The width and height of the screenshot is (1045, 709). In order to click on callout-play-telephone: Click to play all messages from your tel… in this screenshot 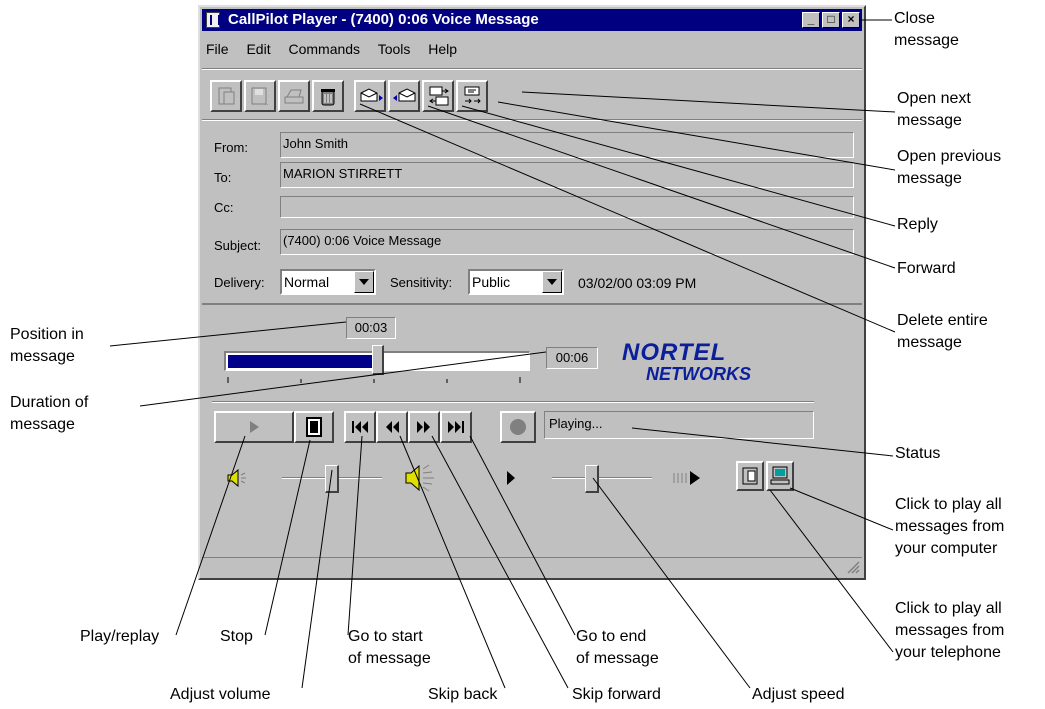, I will do `click(950, 630)`.